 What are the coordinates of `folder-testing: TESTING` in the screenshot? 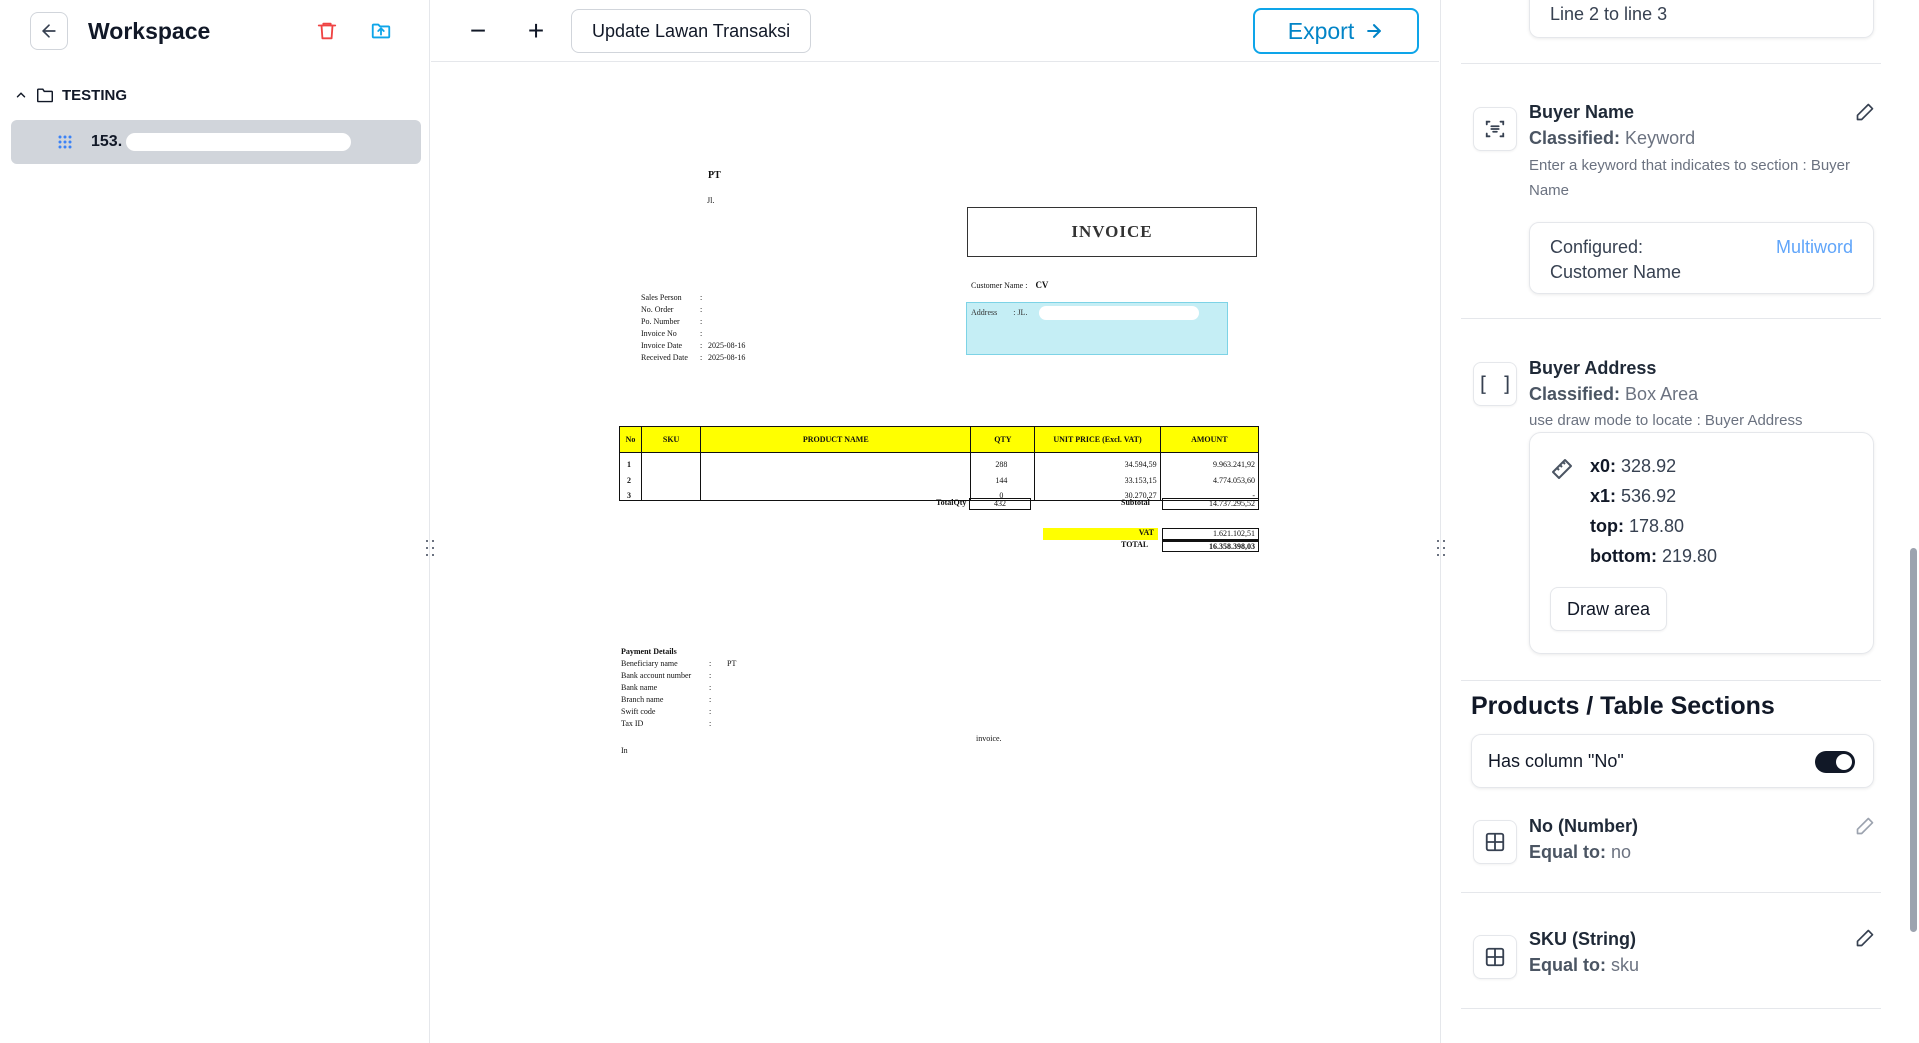 It's located at (70, 95).